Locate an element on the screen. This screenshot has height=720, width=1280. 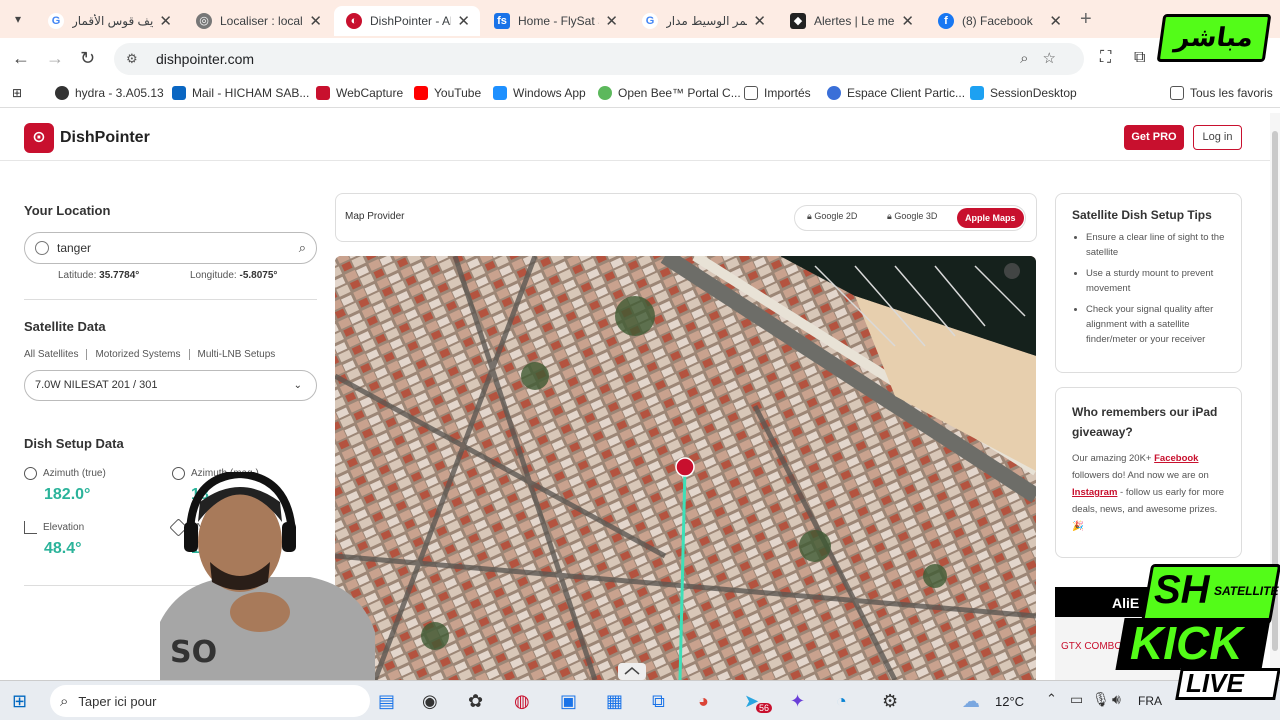
longitude-value: -5.8075° is located at coordinates (258, 275).